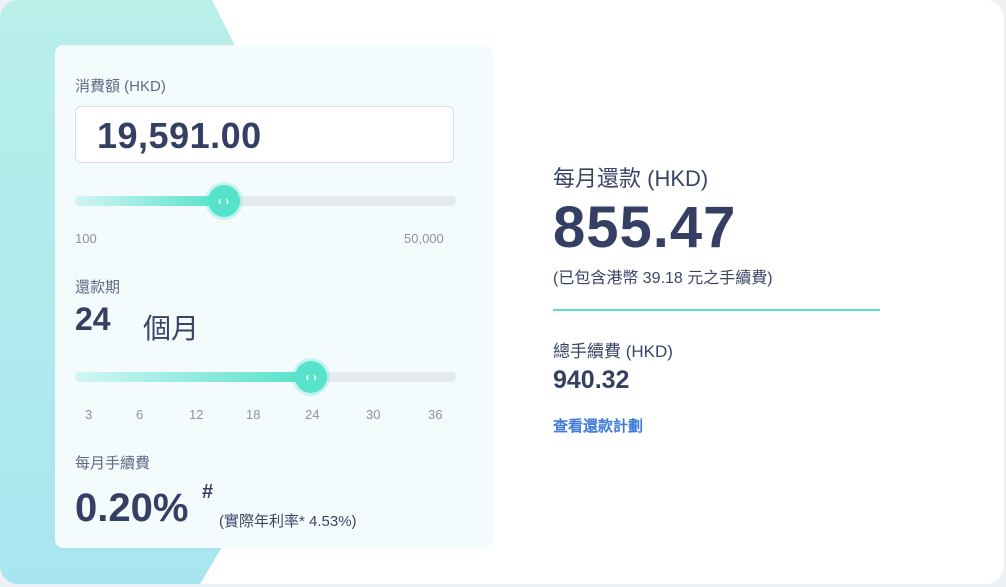  I want to click on amount-slider: ‹ ›, so click(265, 201).